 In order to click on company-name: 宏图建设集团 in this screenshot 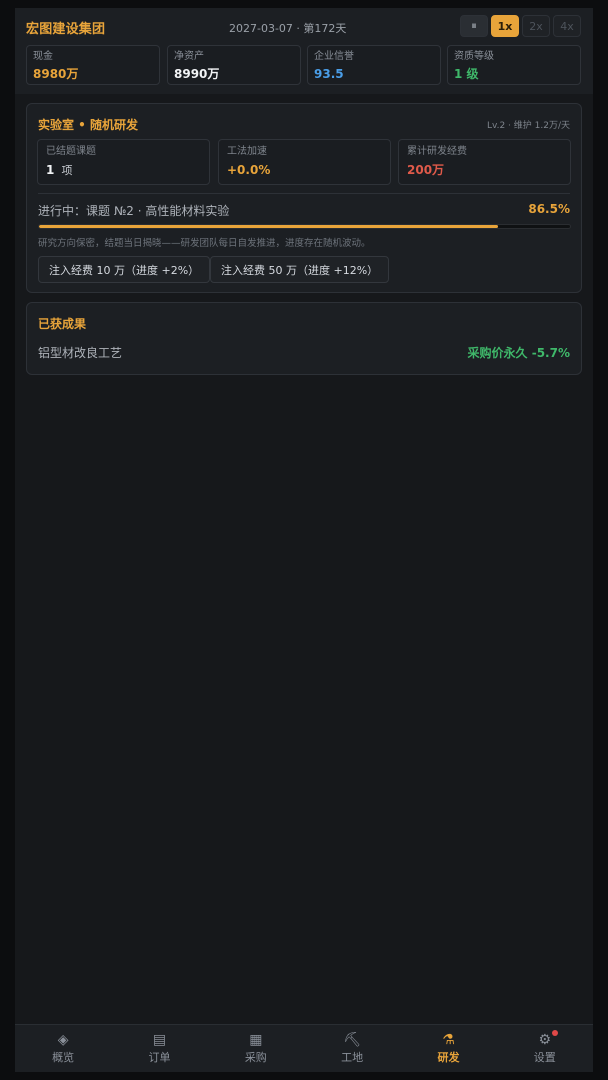, I will do `click(66, 29)`.